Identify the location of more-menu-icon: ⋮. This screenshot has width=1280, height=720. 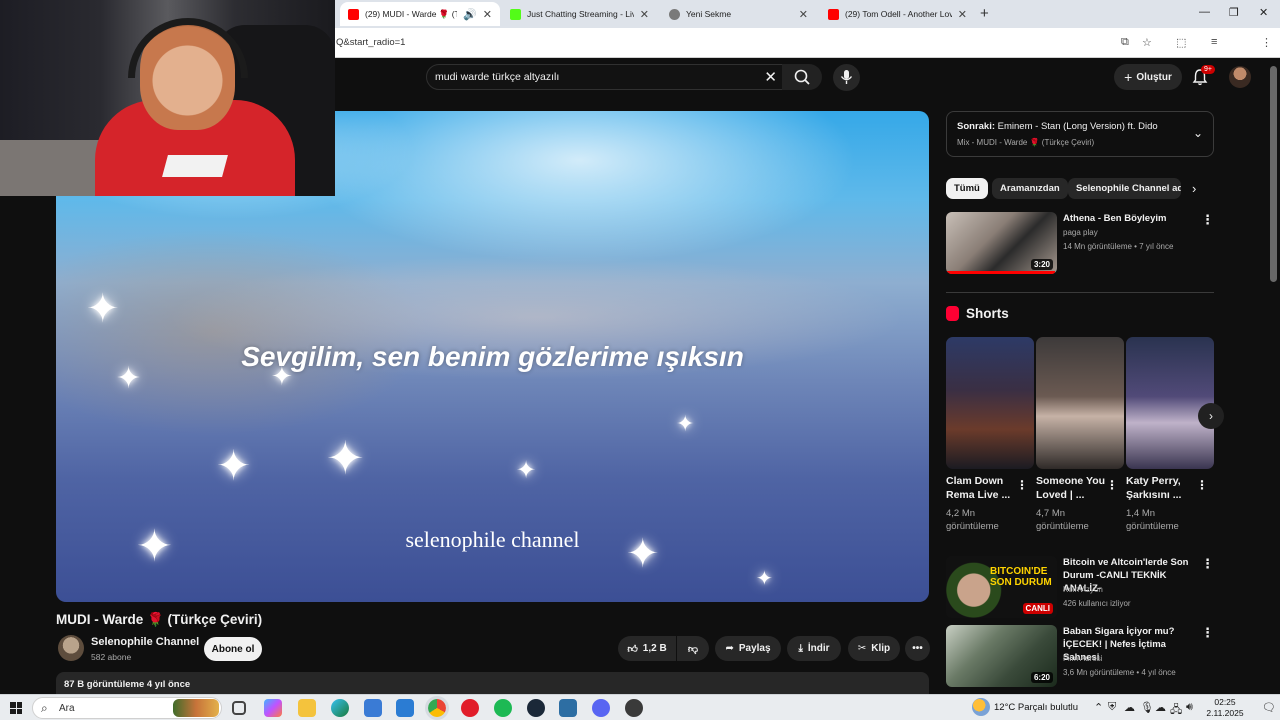
(1266, 42).